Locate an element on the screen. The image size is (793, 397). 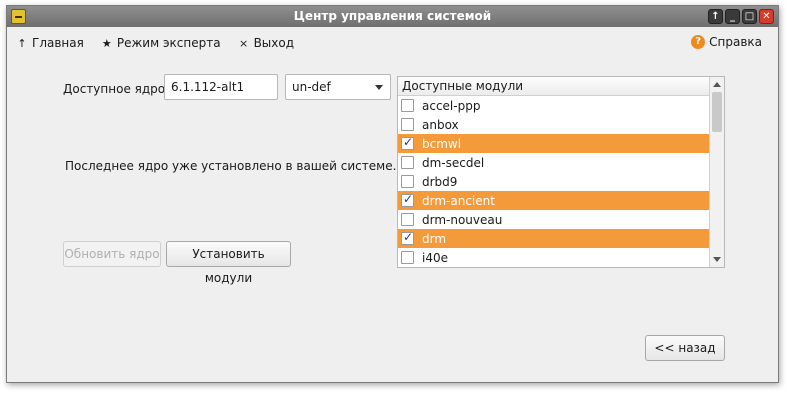
module-name: accel-ppp is located at coordinates (451, 105).